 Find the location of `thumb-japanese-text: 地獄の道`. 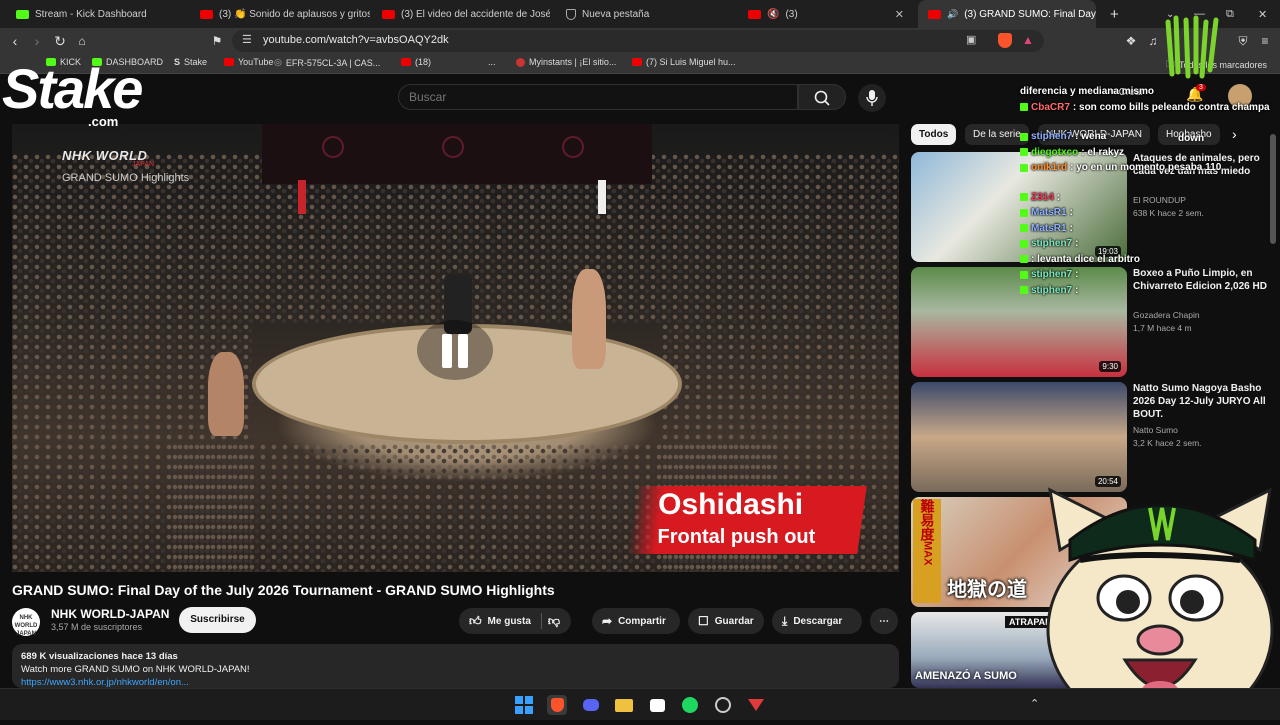

thumb-japanese-text: 地獄の道 is located at coordinates (987, 590).